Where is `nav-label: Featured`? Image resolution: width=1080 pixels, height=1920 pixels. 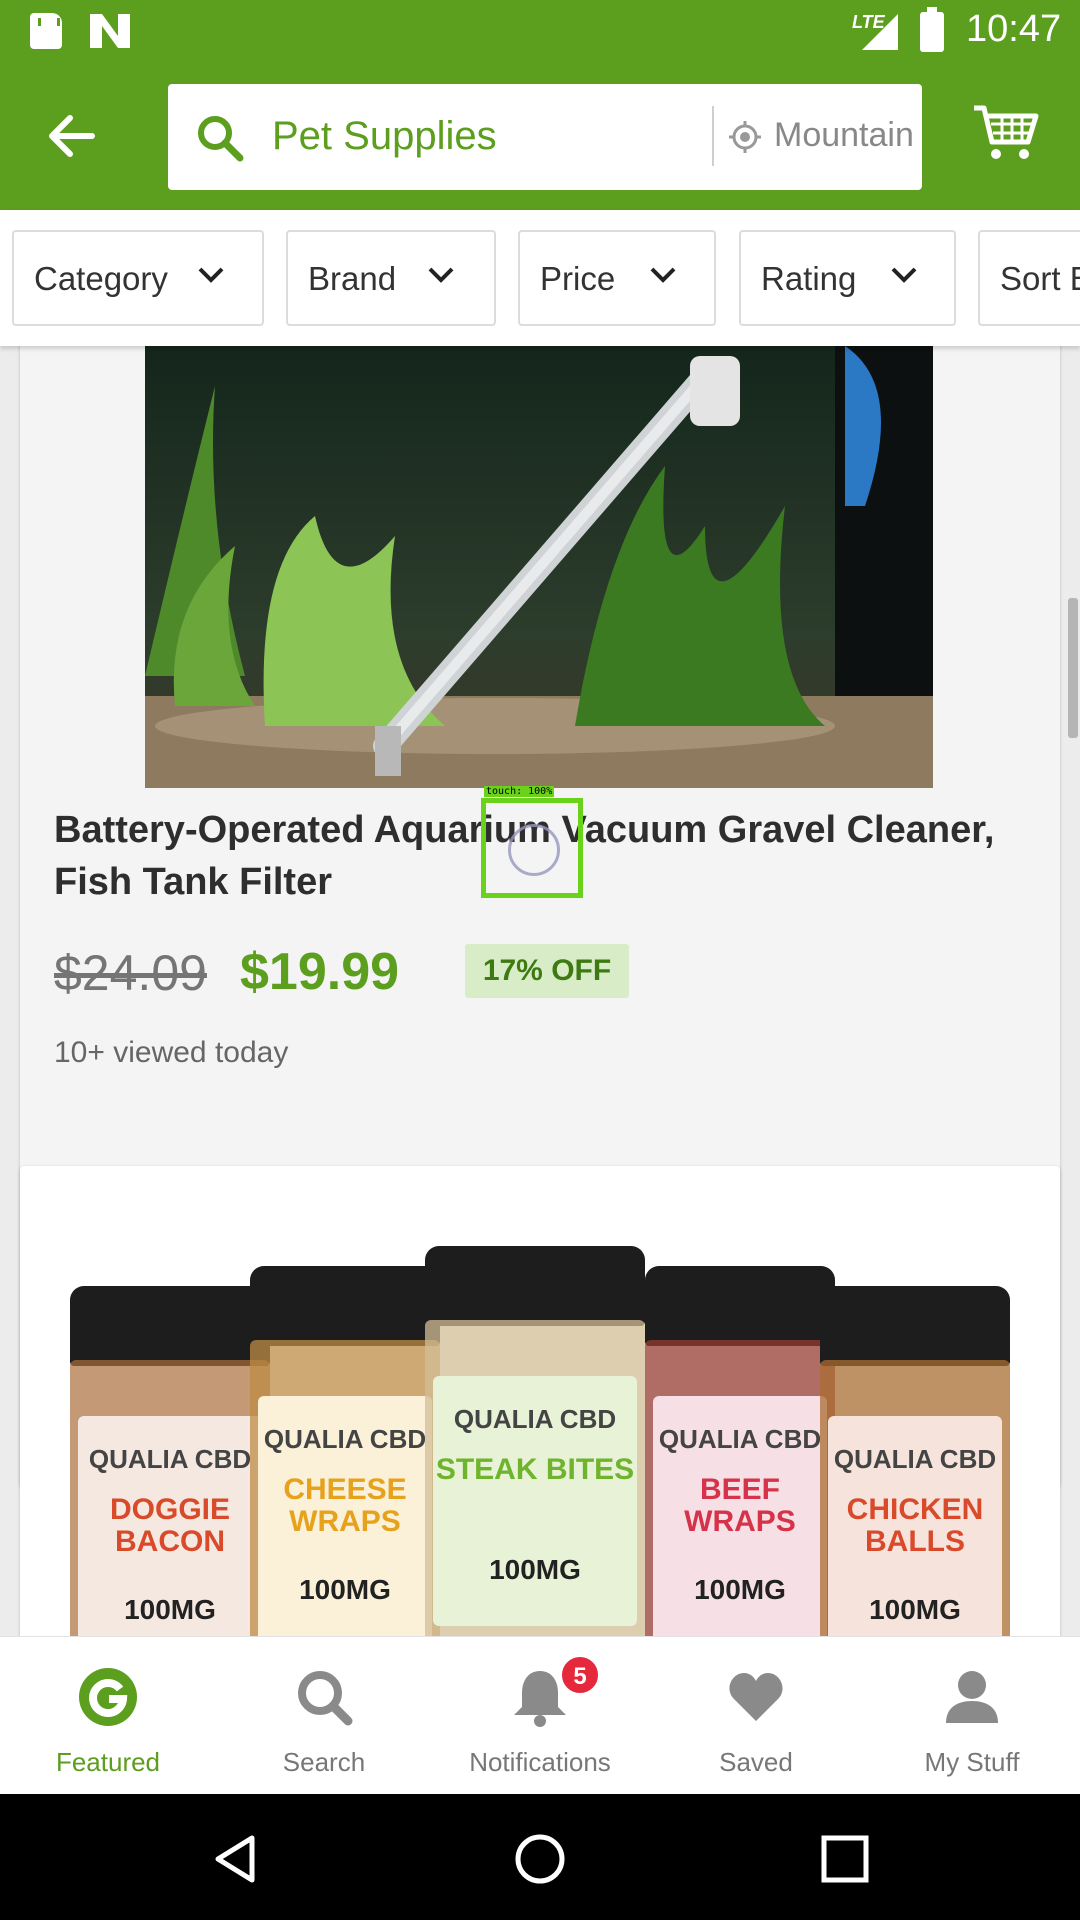
nav-label: Featured is located at coordinates (108, 1762).